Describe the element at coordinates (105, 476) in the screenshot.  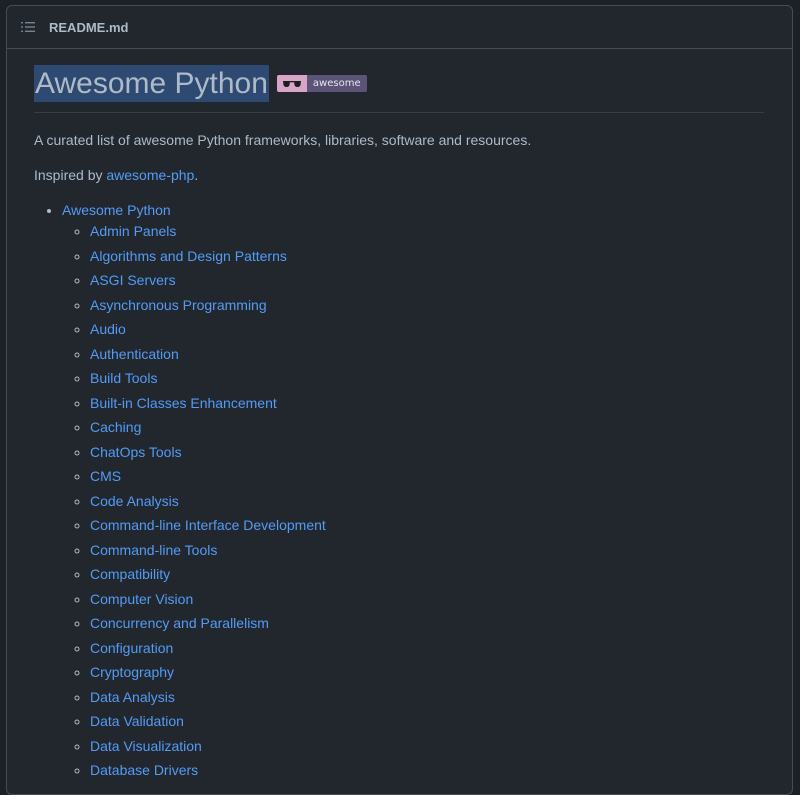
I see `toc-link: CMS` at that location.